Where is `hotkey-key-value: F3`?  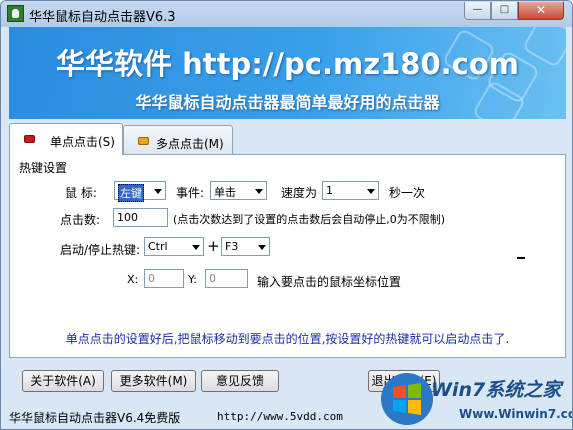 hotkey-key-value: F3 is located at coordinates (232, 246).